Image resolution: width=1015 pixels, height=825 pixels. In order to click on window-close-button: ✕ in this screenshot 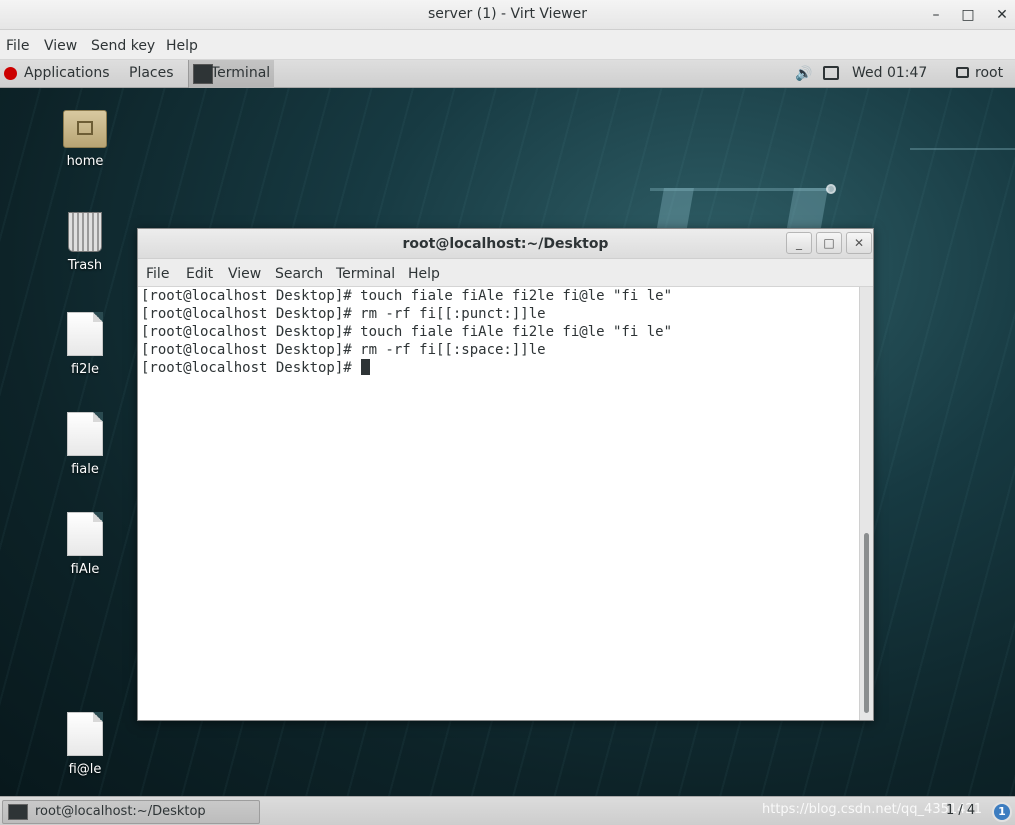, I will do `click(1002, 15)`.